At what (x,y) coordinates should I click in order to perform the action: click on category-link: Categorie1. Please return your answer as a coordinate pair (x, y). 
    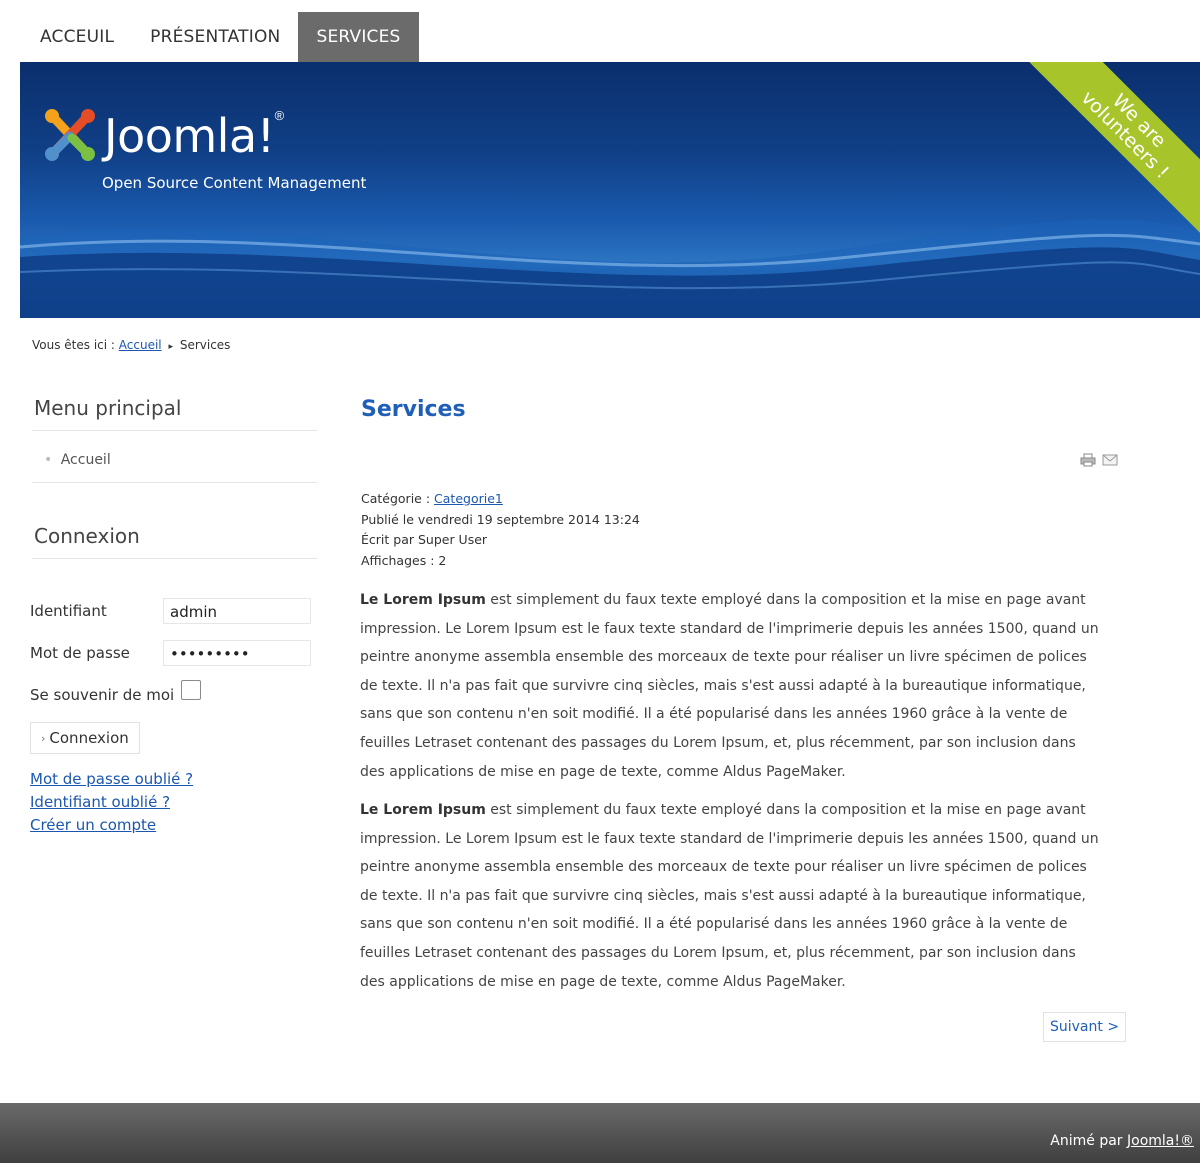
    Looking at the image, I should click on (468, 498).